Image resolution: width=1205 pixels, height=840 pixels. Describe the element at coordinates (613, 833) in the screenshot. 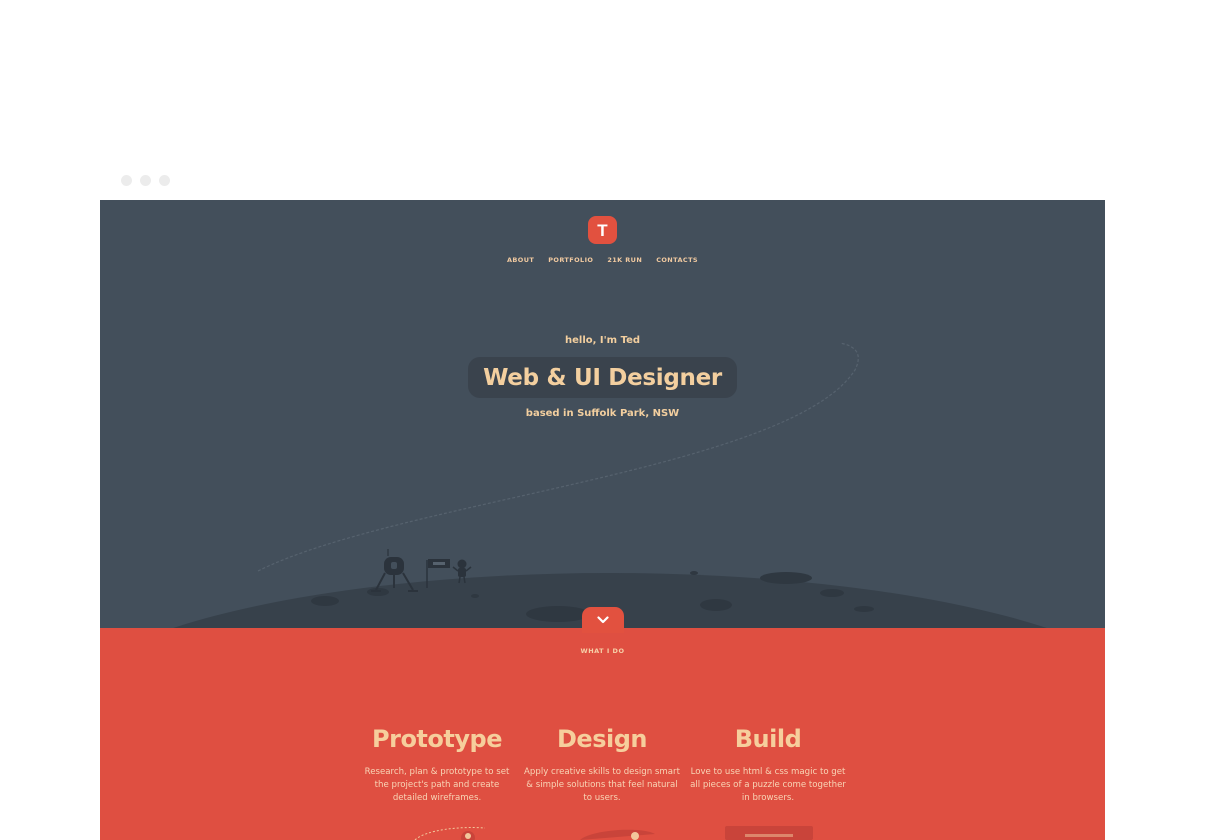

I see `service-illustrations-partial` at that location.